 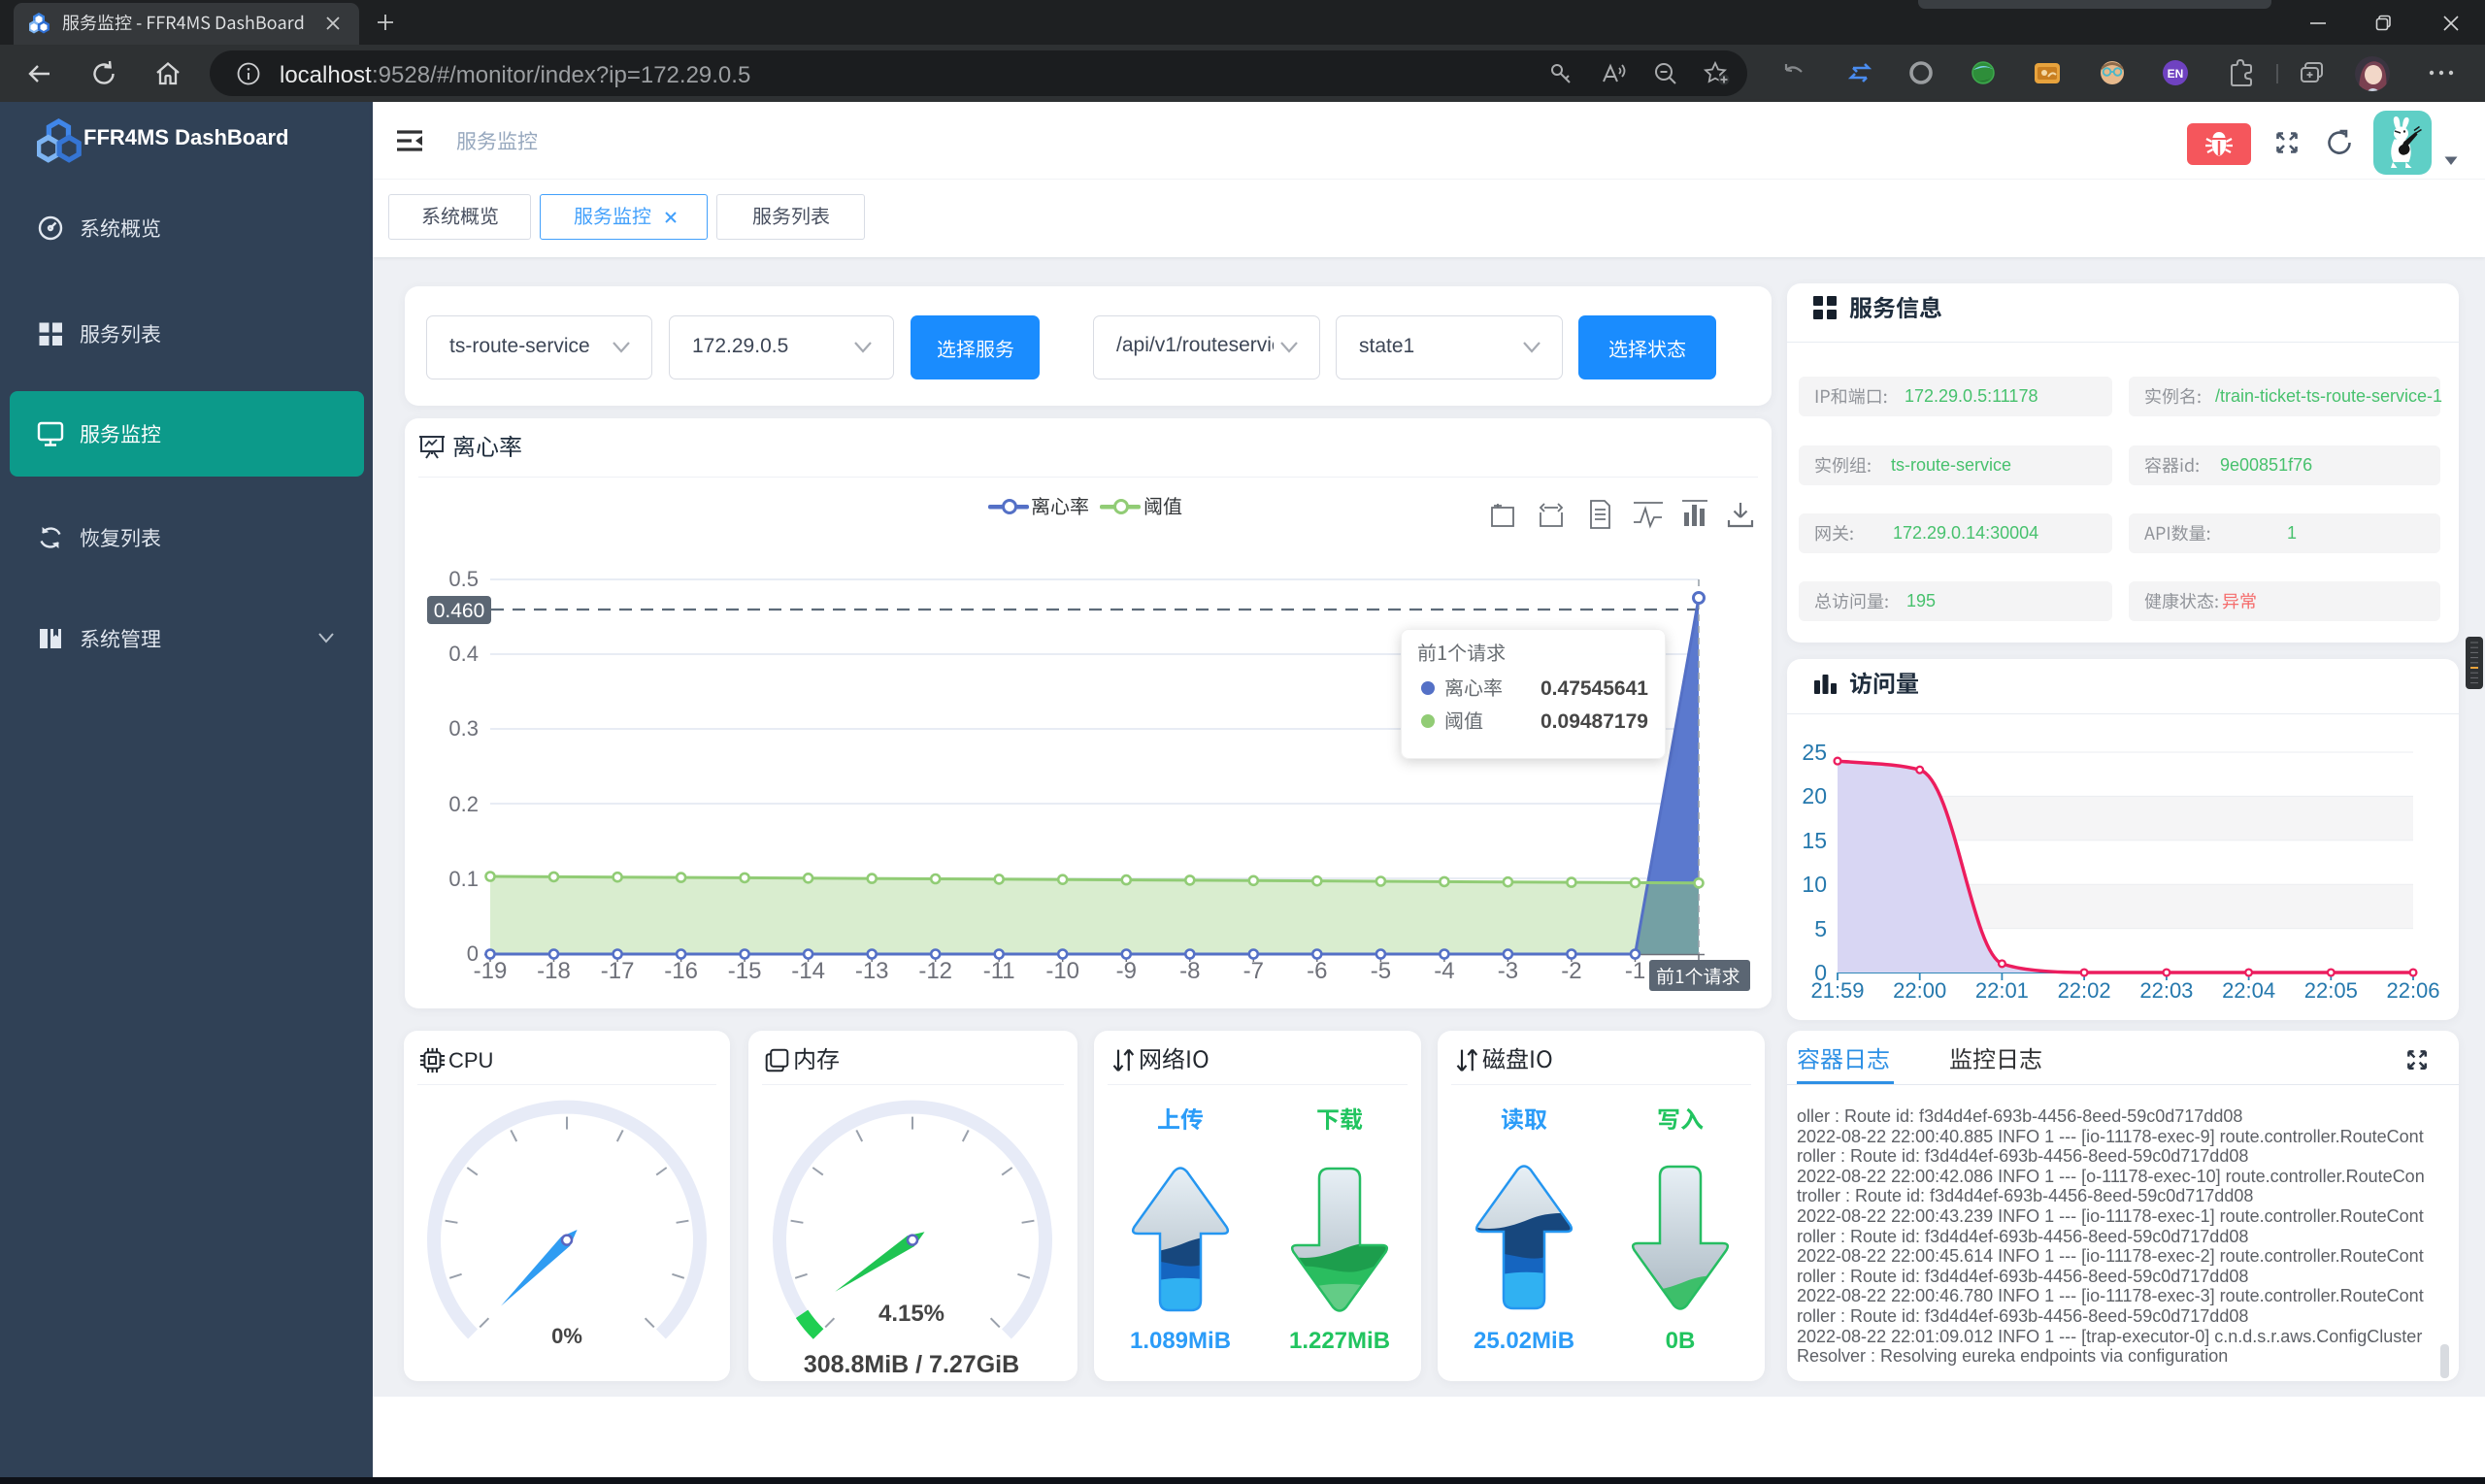 I want to click on svg-text: -18, so click(x=554, y=971).